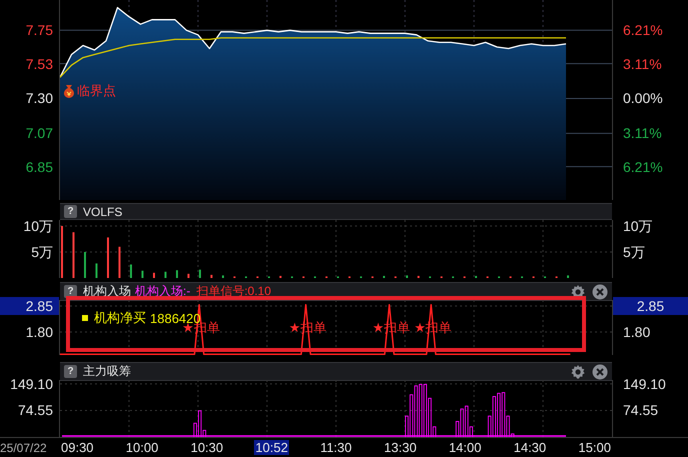 The width and height of the screenshot is (688, 457). I want to click on time-tick-label: 10:52, so click(271, 447).